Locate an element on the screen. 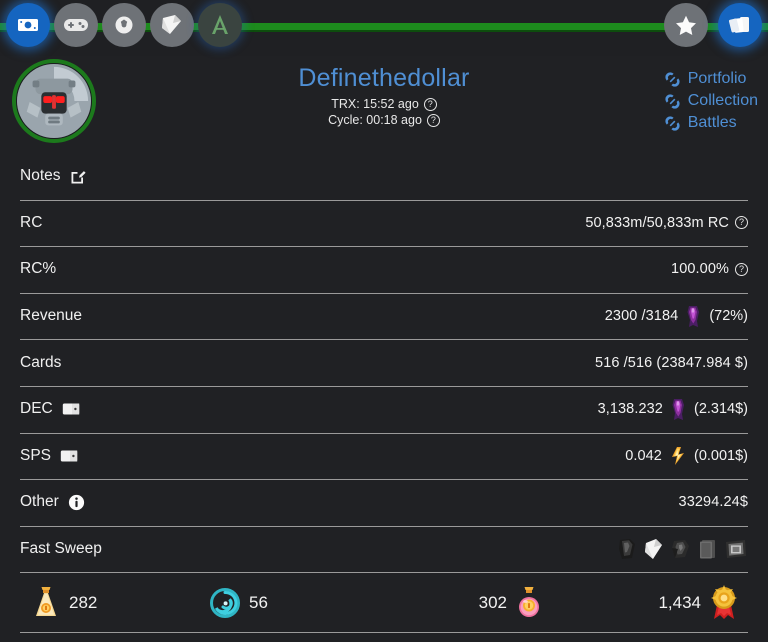 This screenshot has height=642, width=768. edit-pencil-icon is located at coordinates (78, 176).